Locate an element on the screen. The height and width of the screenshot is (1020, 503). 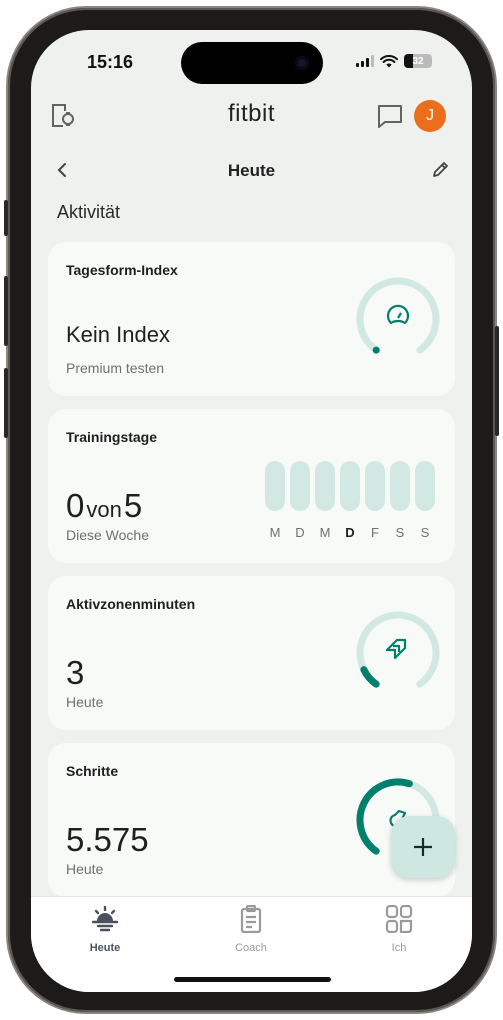
page-title: Heute is located at coordinates (251, 170).